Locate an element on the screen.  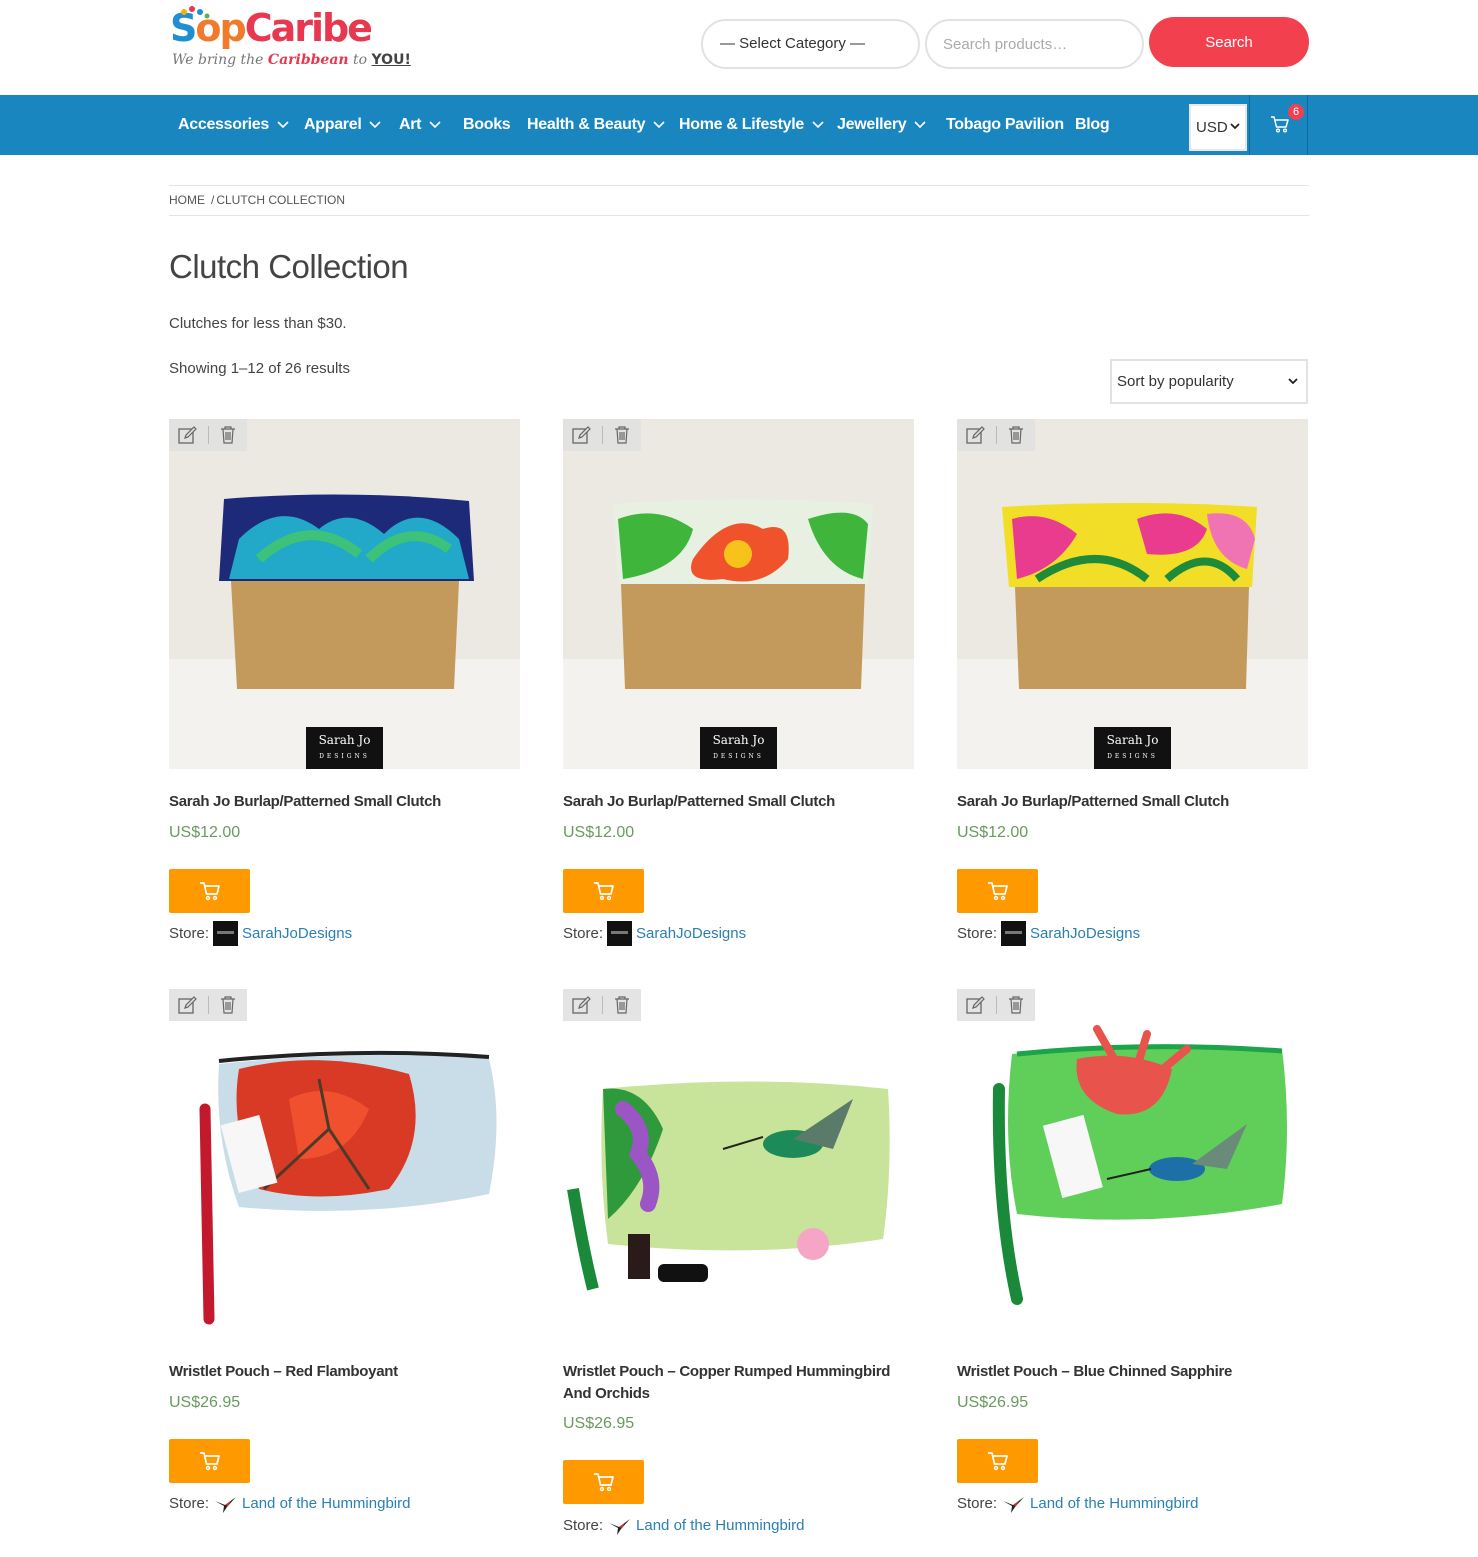
sort-select: Sort by popularity is located at coordinates (1209, 381).